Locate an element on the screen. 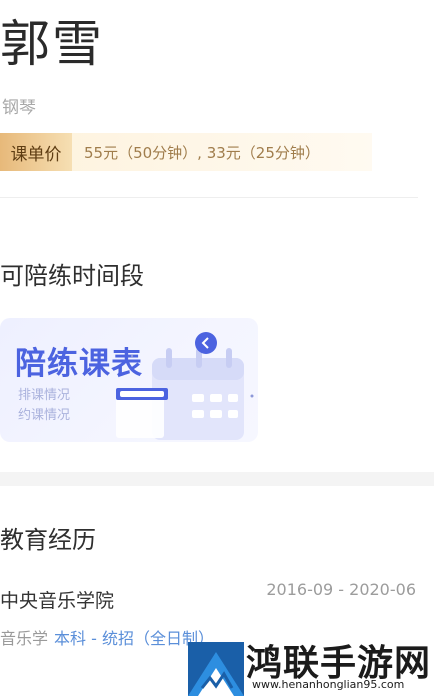 This screenshot has height=698, width=434. teacher-name: 郭雪 is located at coordinates (52, 44).